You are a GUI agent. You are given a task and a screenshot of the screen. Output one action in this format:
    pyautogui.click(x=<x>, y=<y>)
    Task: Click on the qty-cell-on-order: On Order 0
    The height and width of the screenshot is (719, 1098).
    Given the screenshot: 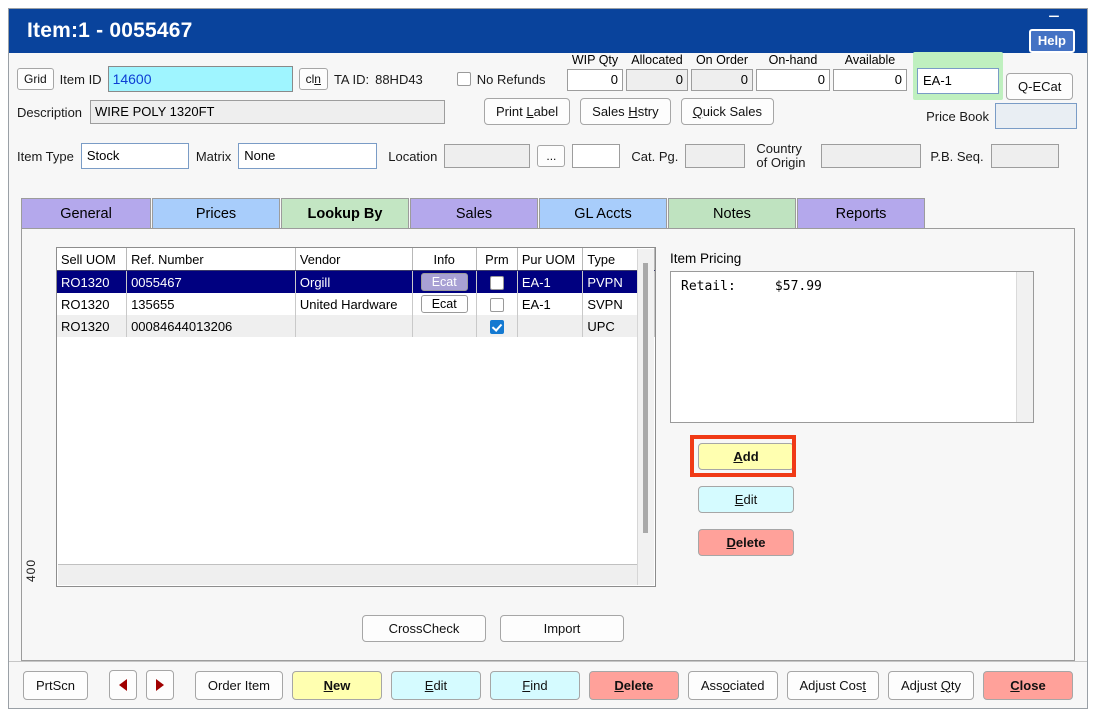 What is the action you would take?
    pyautogui.click(x=722, y=76)
    